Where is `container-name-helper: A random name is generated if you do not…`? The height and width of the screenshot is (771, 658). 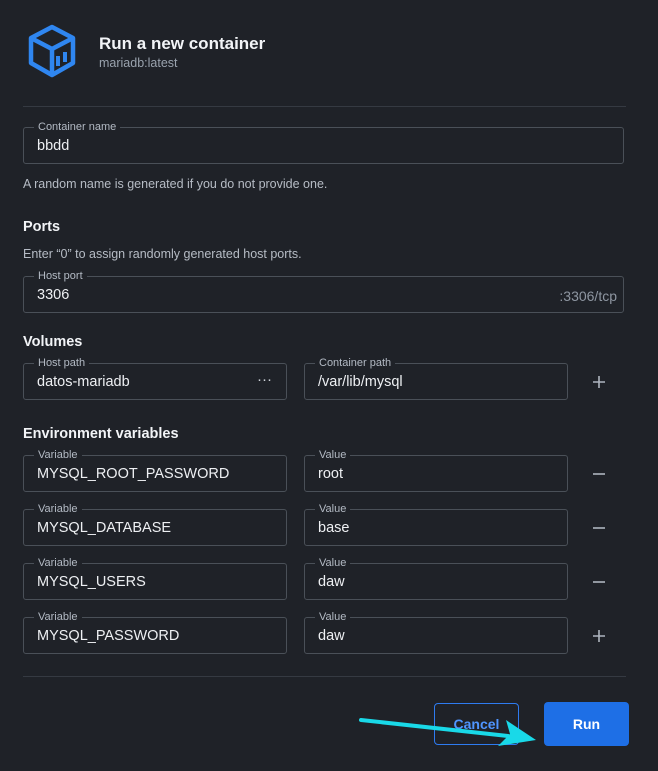 container-name-helper: A random name is generated if you do not… is located at coordinates (175, 184).